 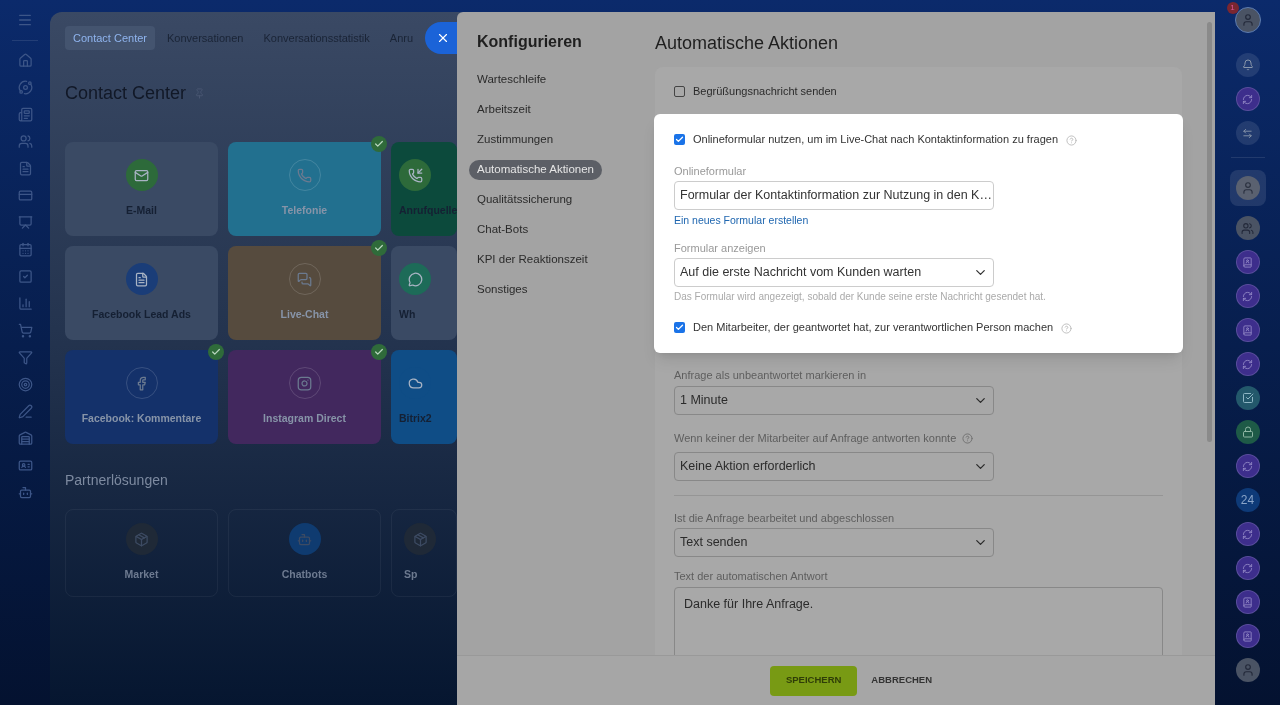 I want to click on counter-icon: 24, so click(x=1247, y=500).